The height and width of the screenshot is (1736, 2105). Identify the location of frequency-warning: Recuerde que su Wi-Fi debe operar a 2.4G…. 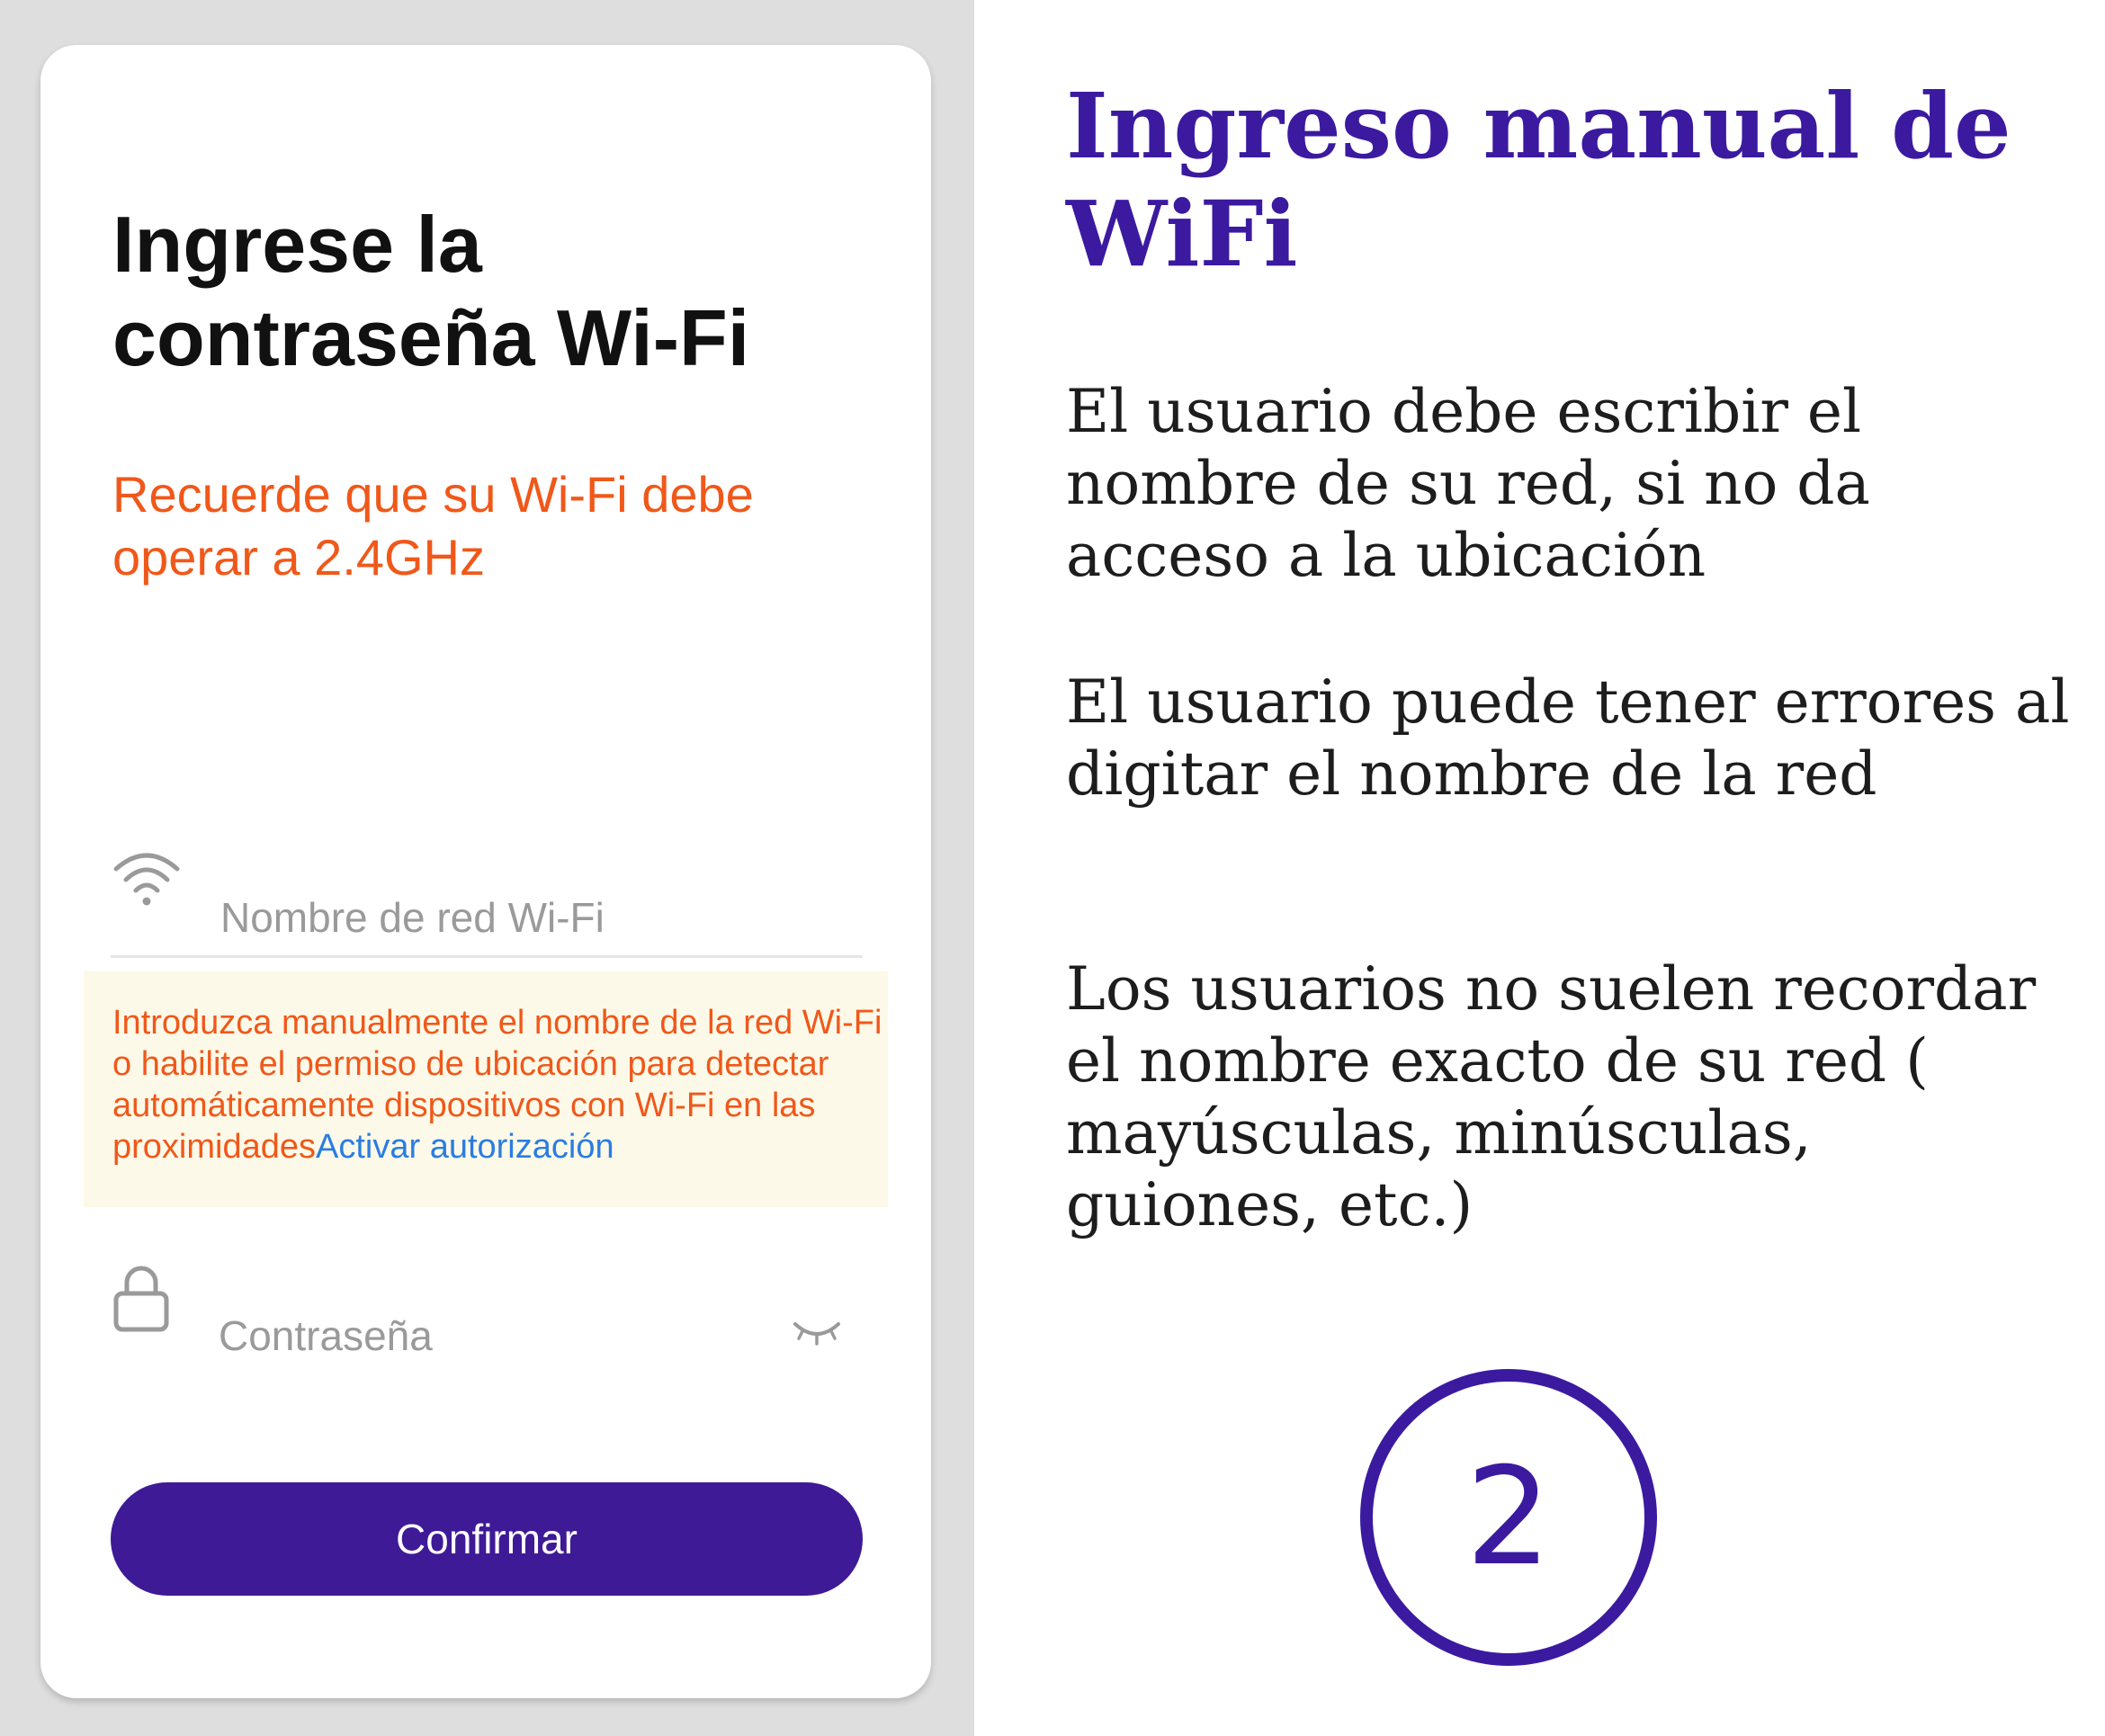
(433, 526).